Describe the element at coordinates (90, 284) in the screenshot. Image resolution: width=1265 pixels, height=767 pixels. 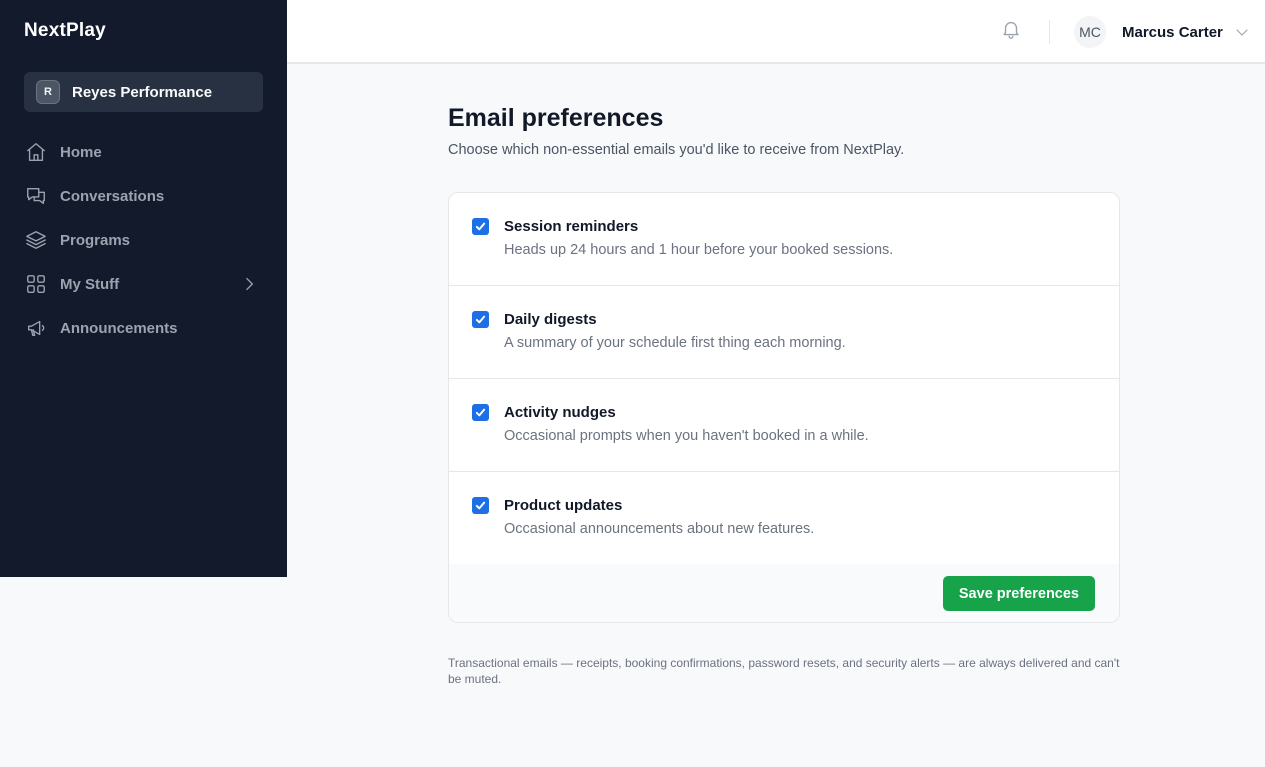
I see `sidebar-item-label: My Stuff` at that location.